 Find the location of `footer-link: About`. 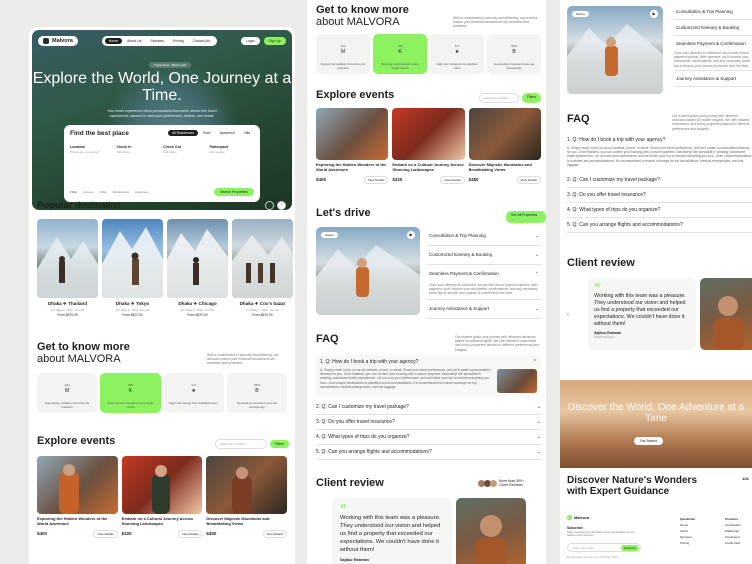

footer-link: About is located at coordinates (684, 531).